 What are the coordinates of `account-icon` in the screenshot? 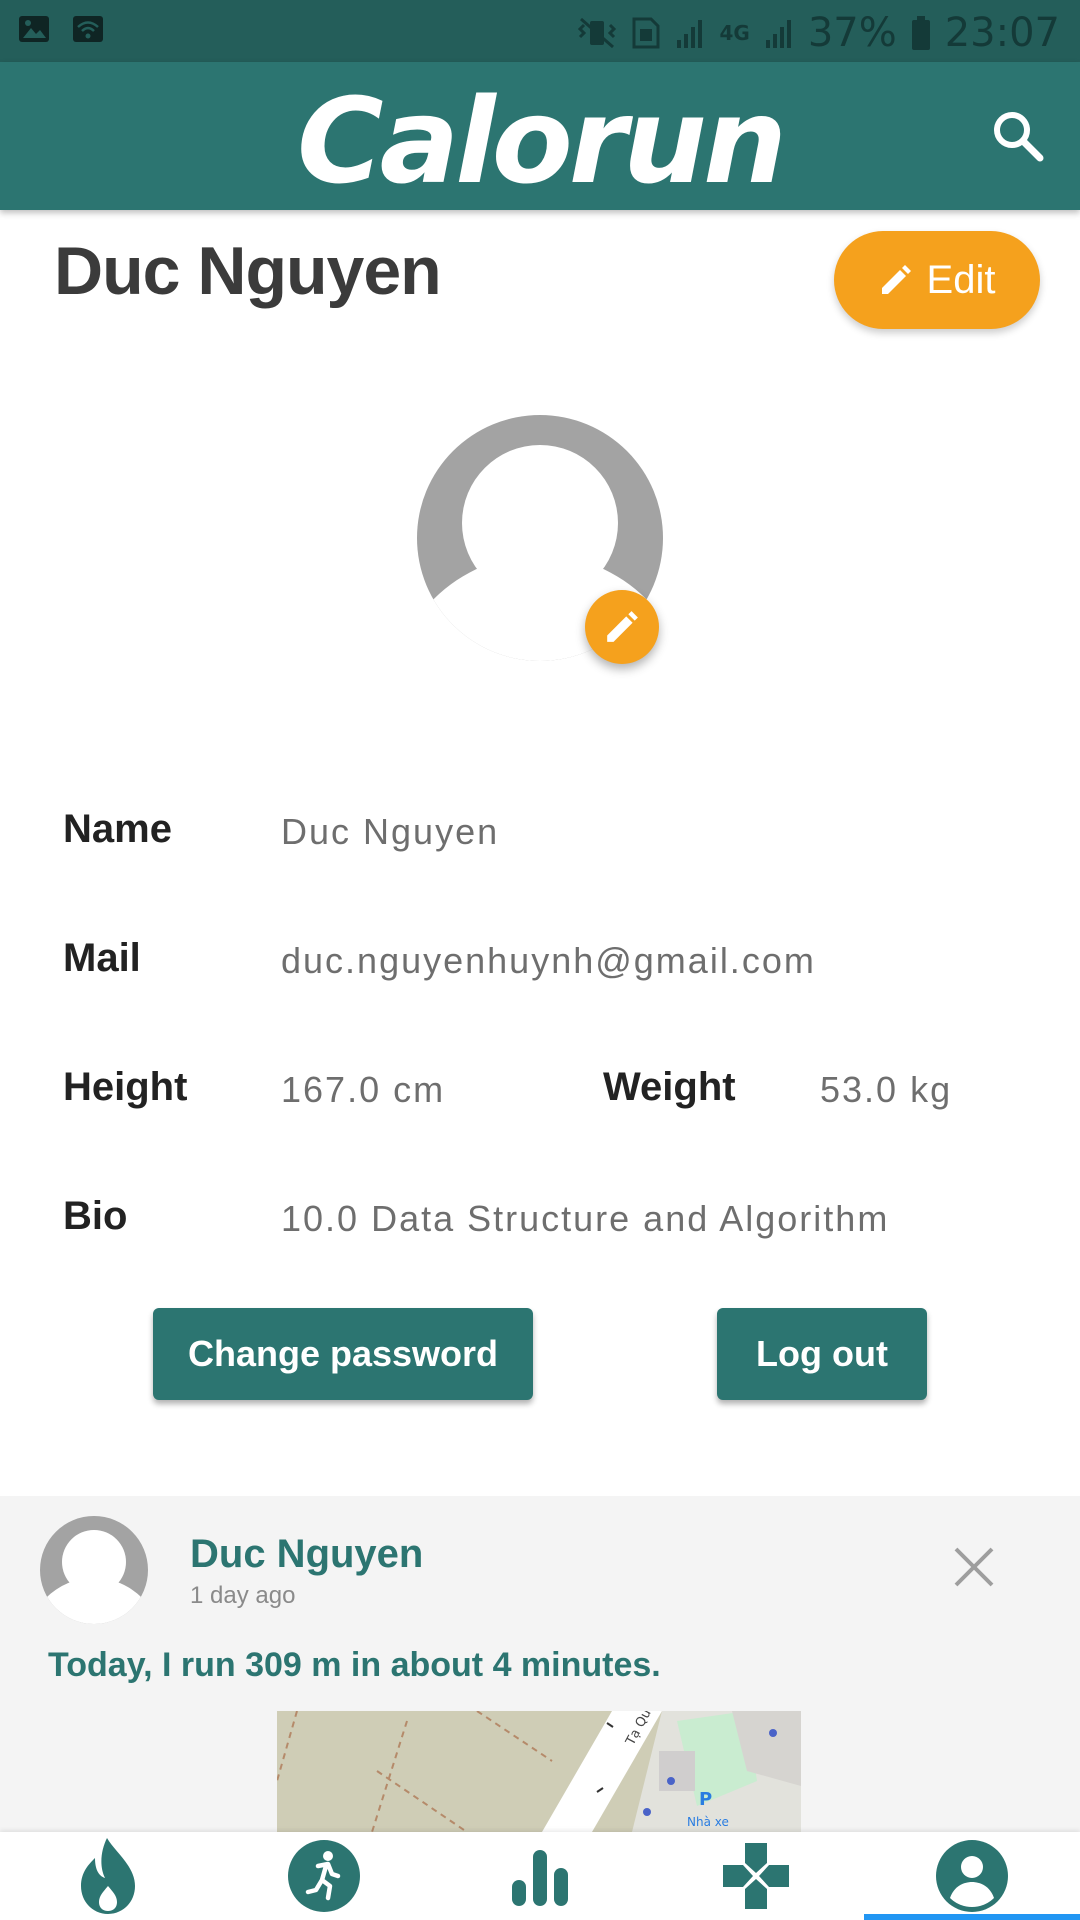 It's located at (972, 1876).